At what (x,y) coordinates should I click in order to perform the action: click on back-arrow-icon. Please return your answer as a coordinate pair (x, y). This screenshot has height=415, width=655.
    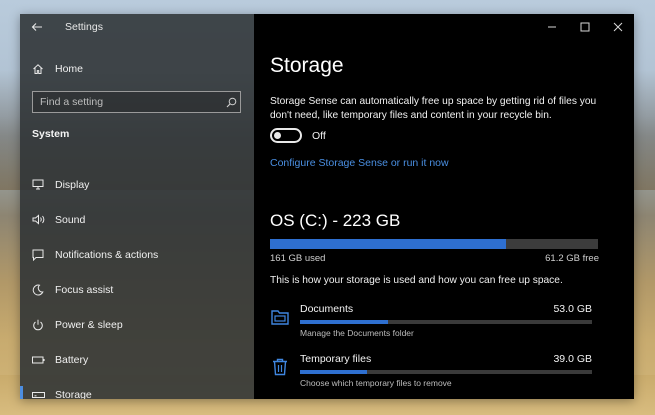
    Looking at the image, I should click on (36, 27).